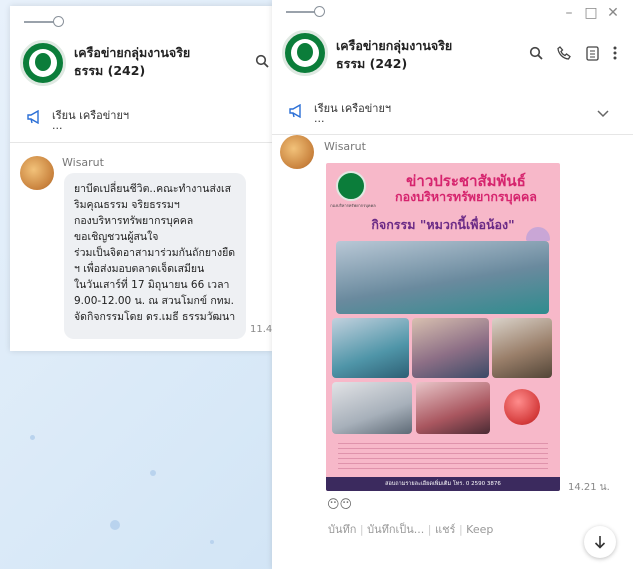 This screenshot has height=569, width=633. I want to click on scroll-to-bottom-button, so click(600, 542).